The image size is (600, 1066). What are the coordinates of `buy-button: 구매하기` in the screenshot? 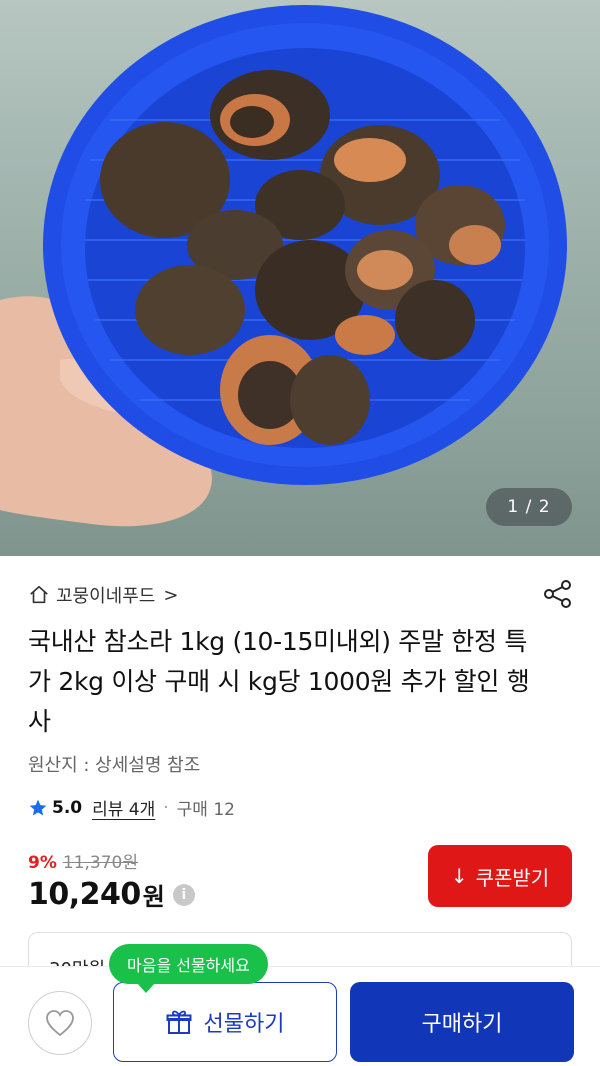 It's located at (462, 1022).